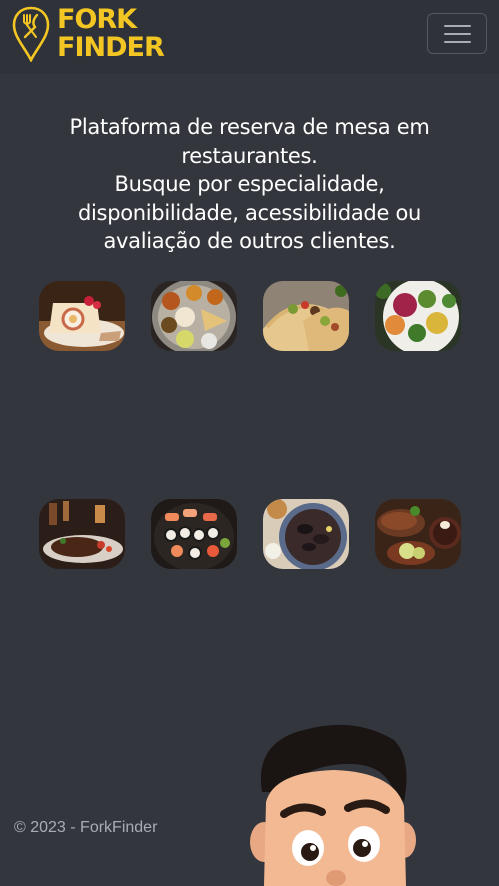  Describe the element at coordinates (82, 534) in the screenshot. I see `category-steak-image` at that location.